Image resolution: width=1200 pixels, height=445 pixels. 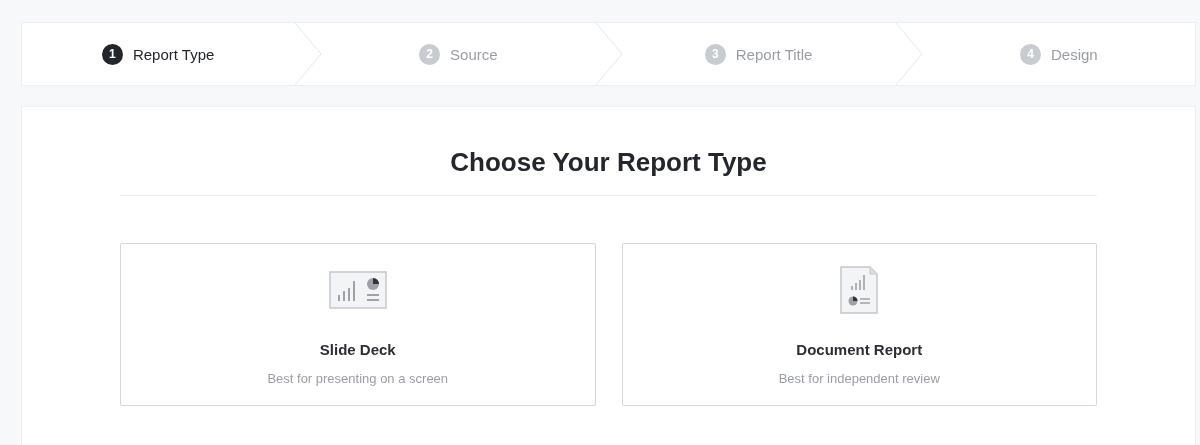 I want to click on wizard-step: 1 Report Type, so click(x=158, y=54).